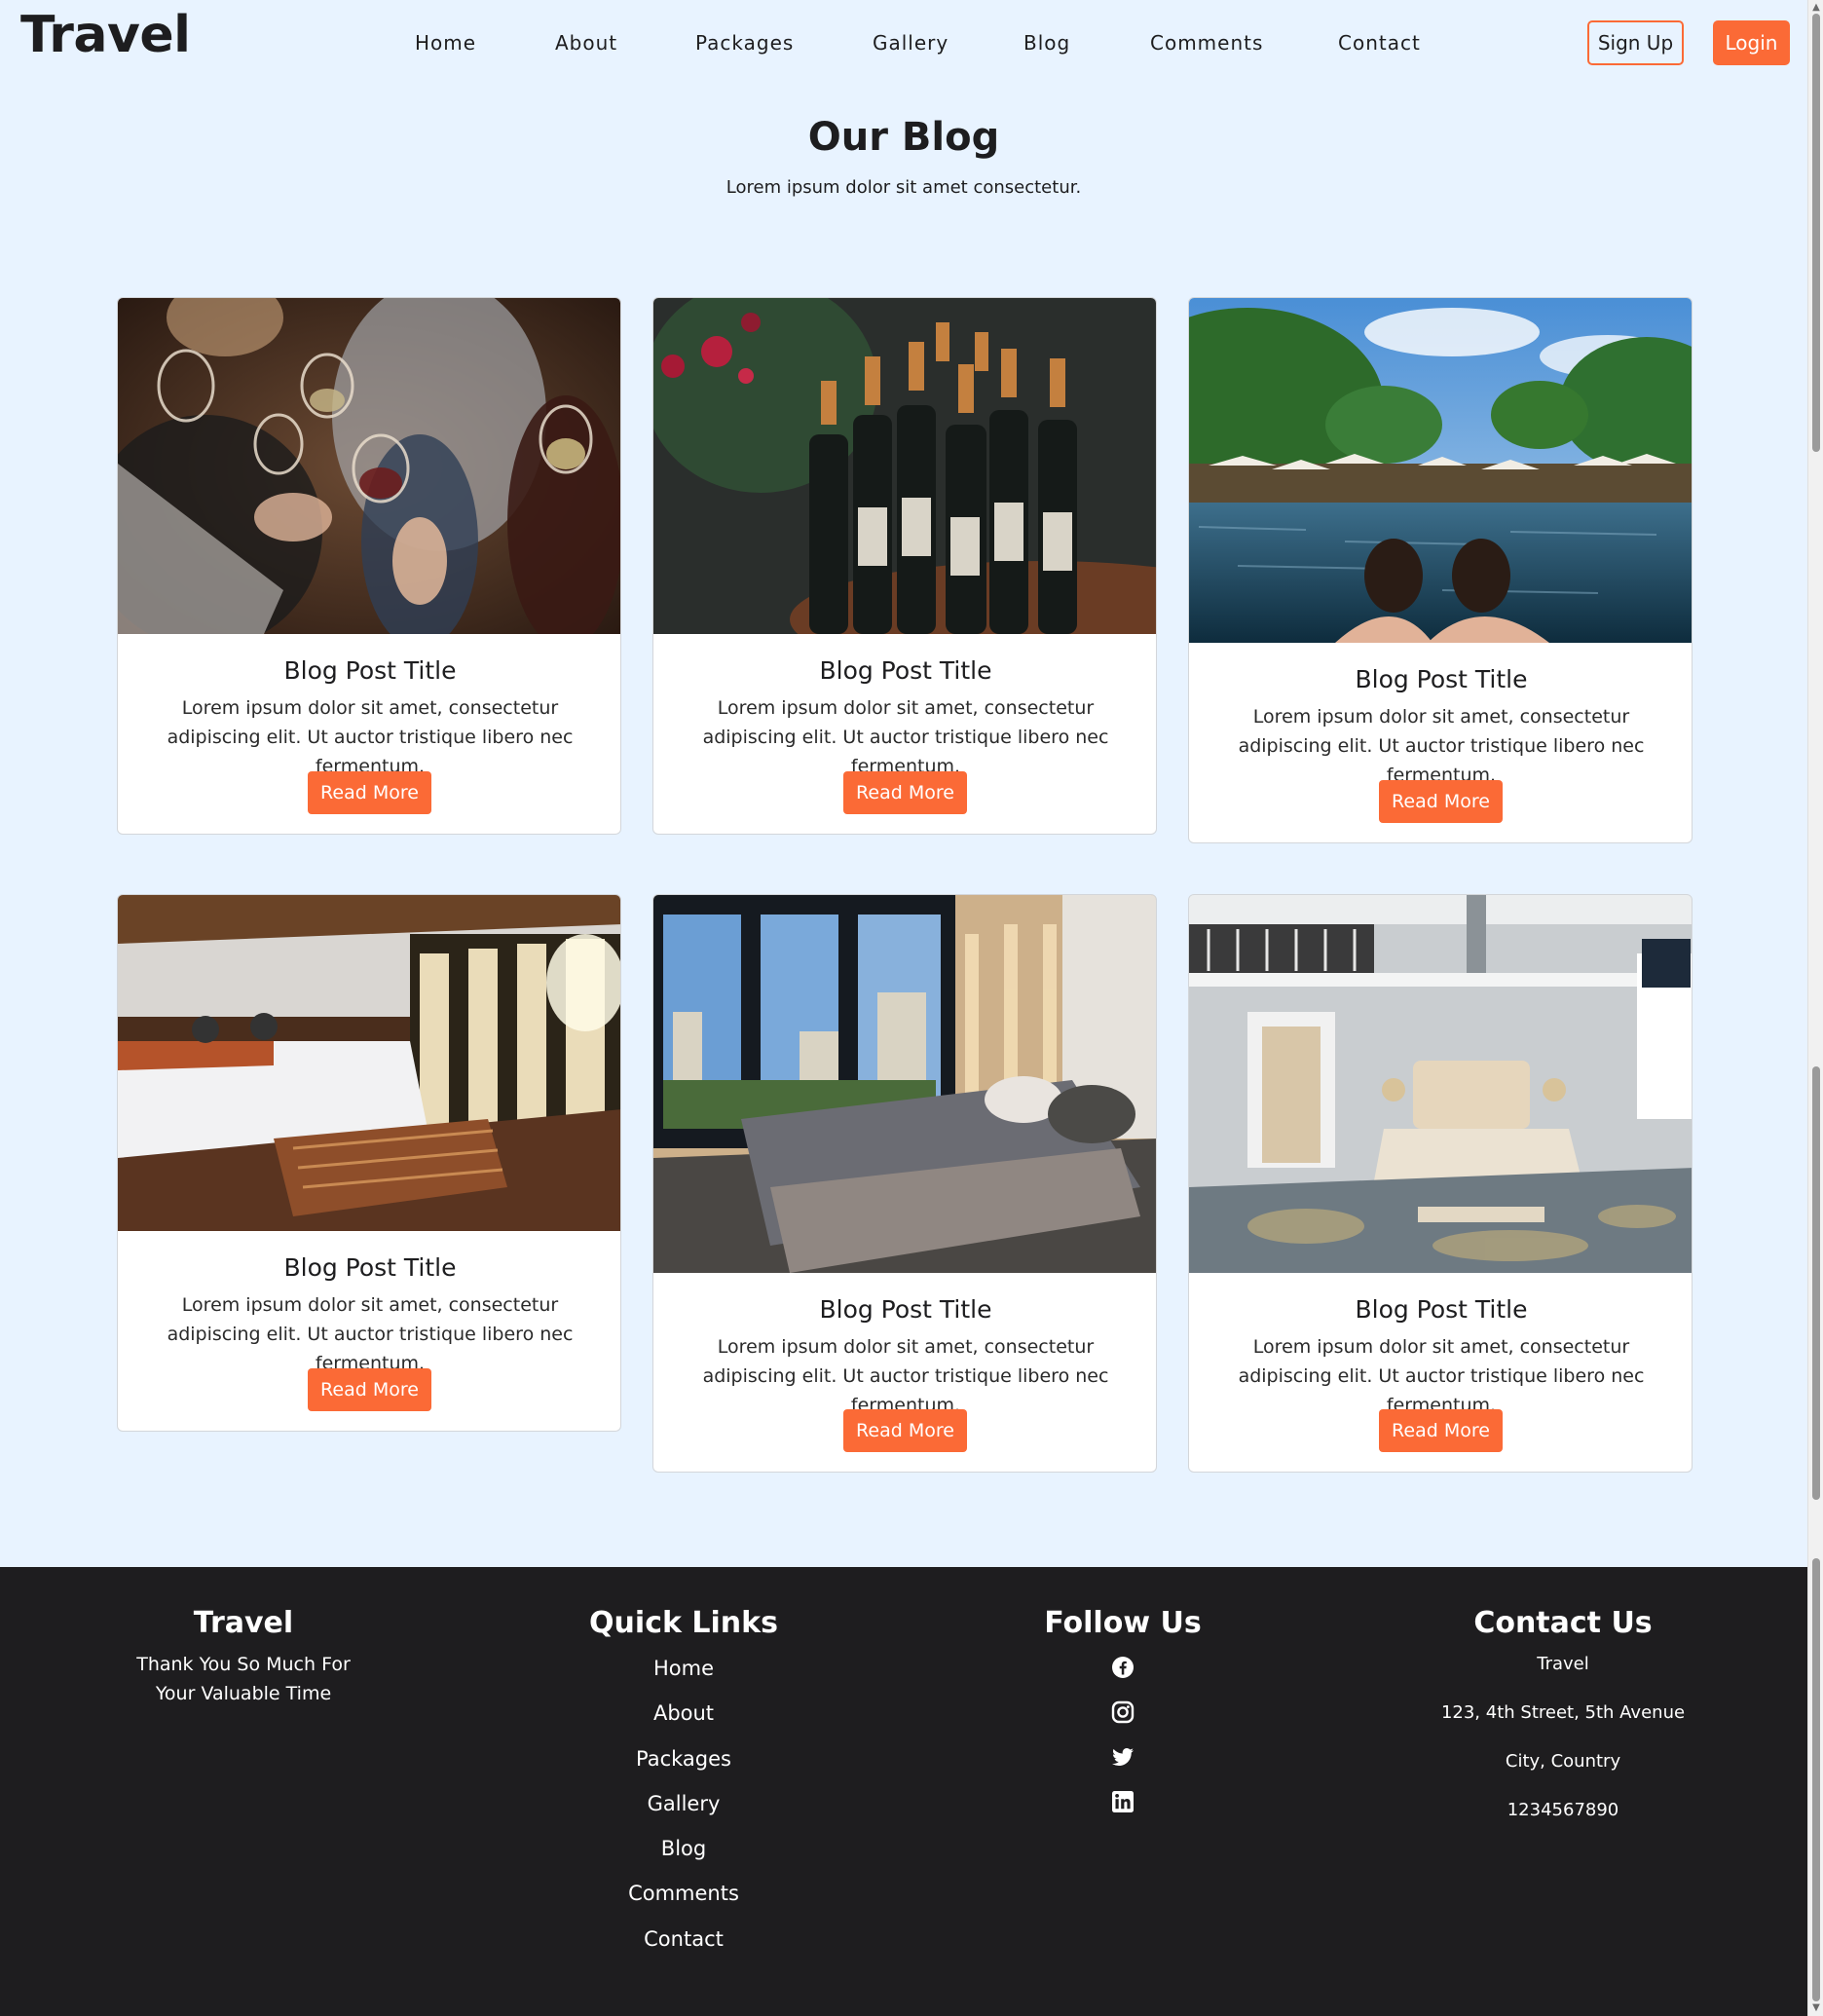 The height and width of the screenshot is (2016, 1823). I want to click on footer-quick-links-title: Quick Links, so click(683, 1623).